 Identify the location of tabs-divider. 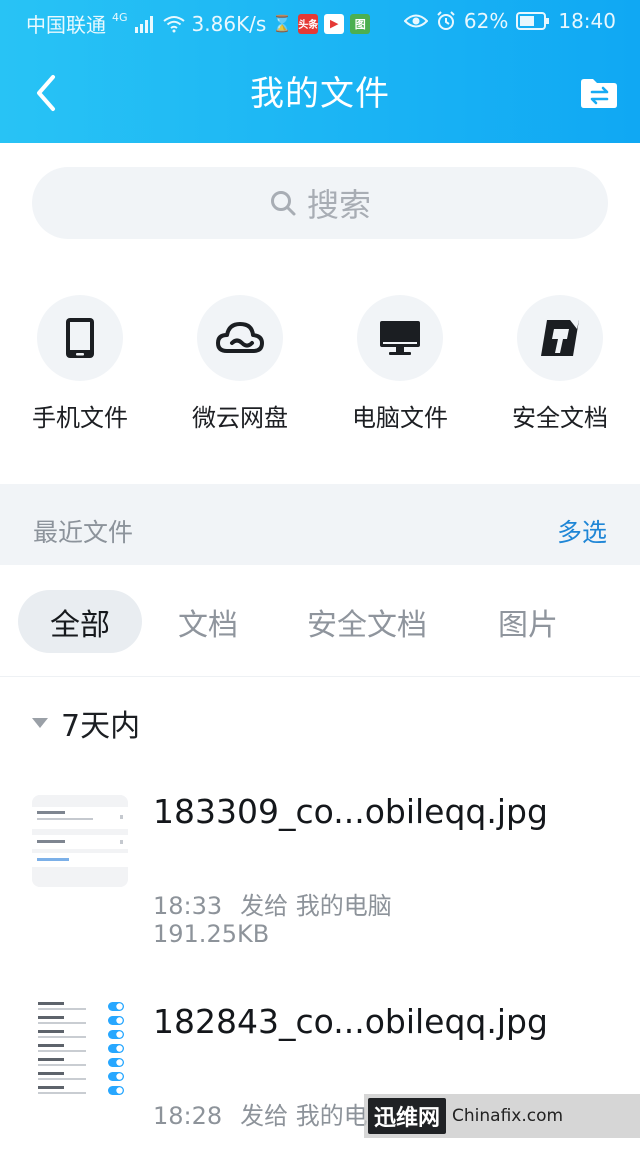
(320, 676).